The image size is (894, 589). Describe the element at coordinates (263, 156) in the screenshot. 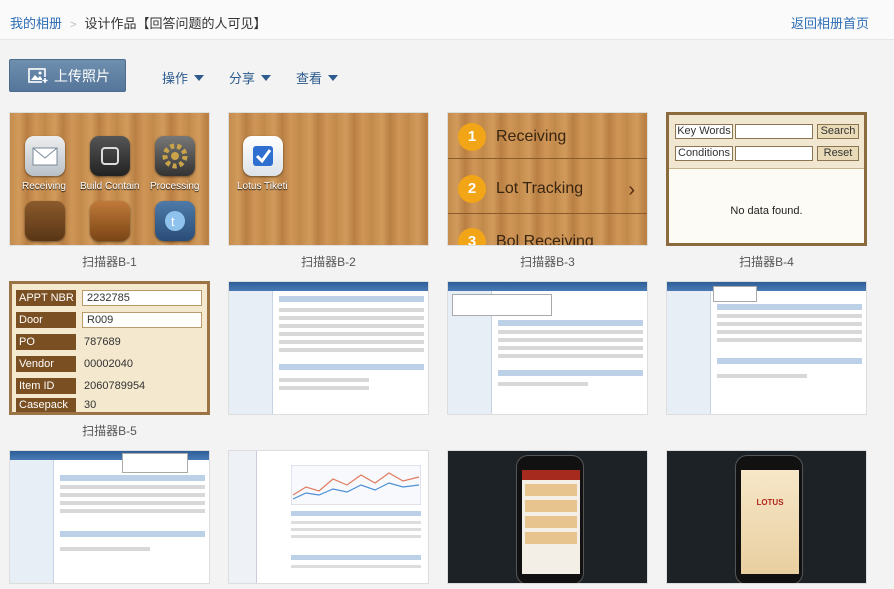

I see `checkmark-icon` at that location.